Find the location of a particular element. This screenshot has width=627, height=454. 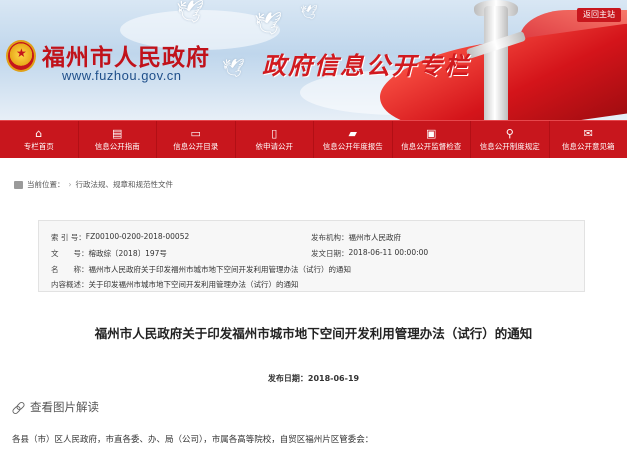

return-home-button: 返回主站 is located at coordinates (599, 15).